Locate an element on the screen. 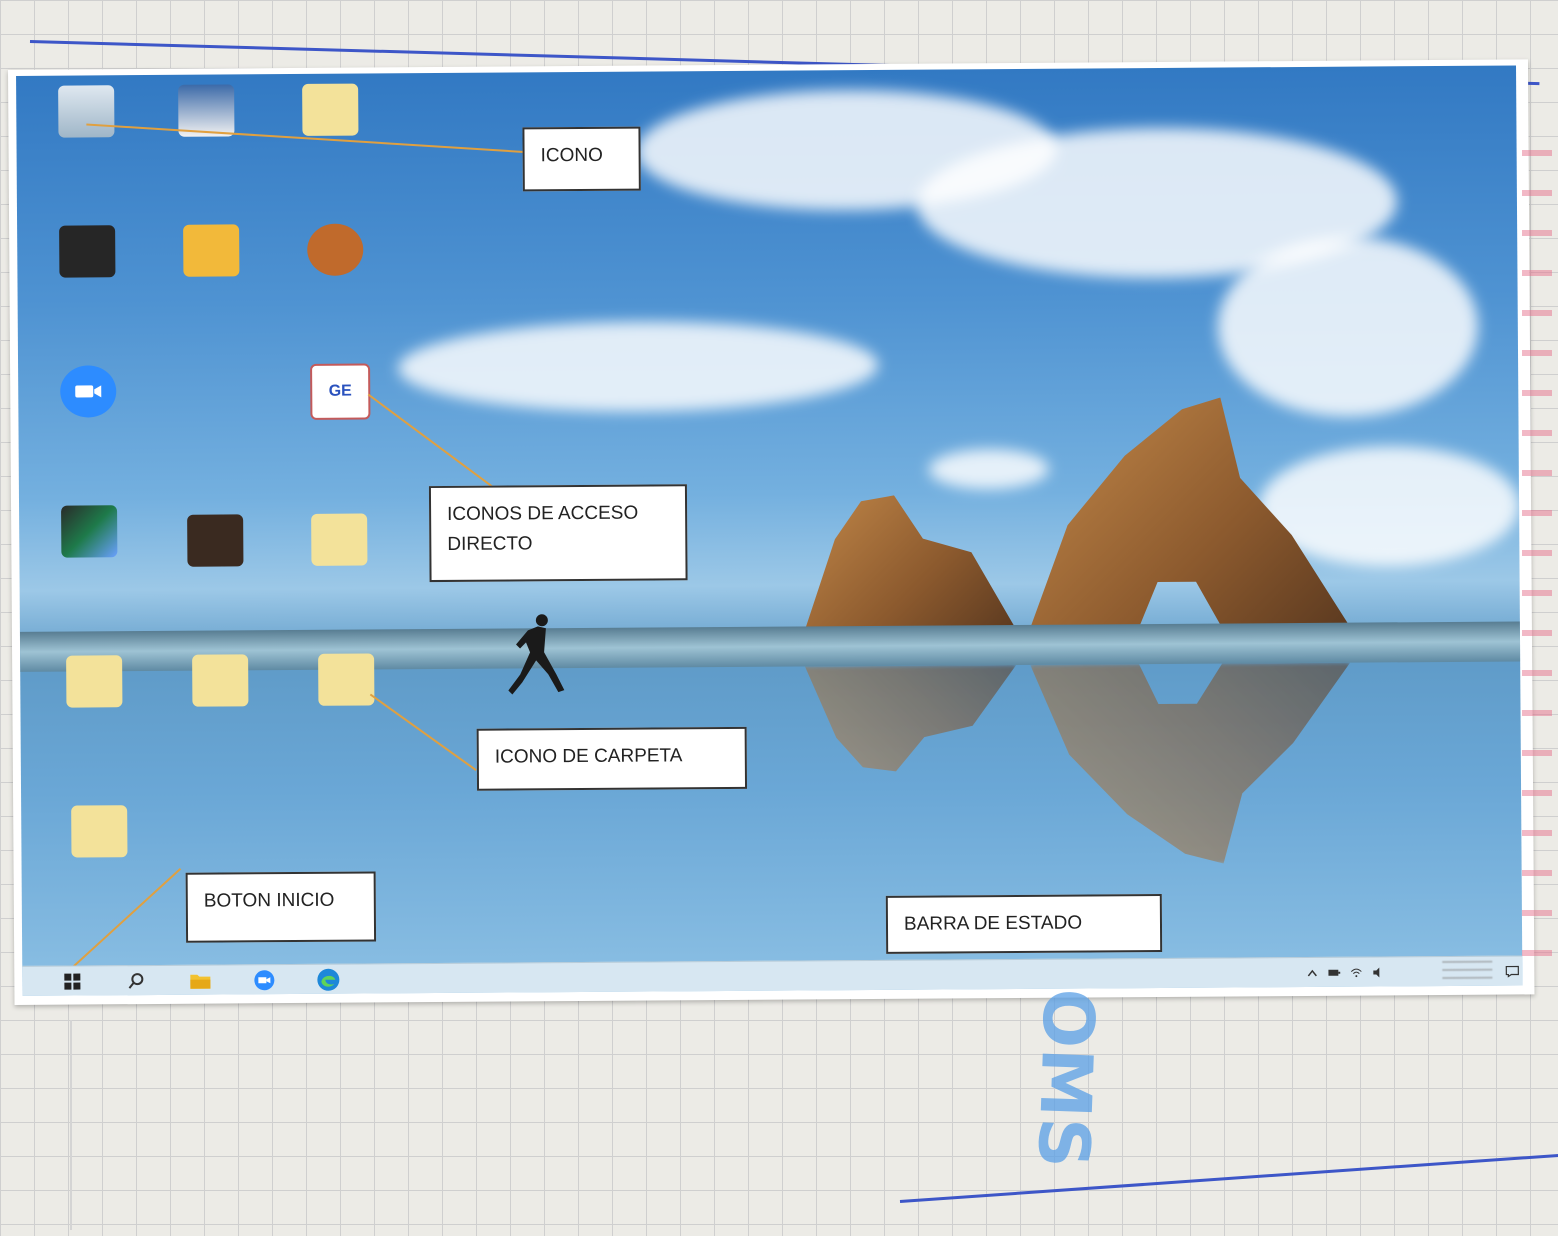 Image resolution: width=1558 pixels, height=1236 pixels. runner-silhouette is located at coordinates (536, 654).